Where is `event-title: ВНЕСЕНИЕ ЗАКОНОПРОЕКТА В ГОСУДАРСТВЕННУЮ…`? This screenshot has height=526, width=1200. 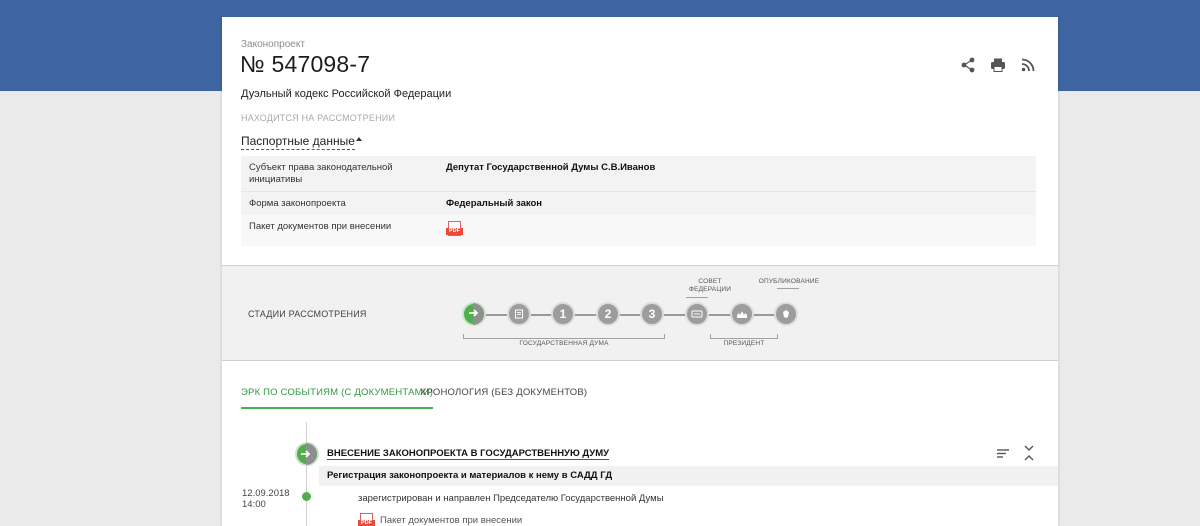
event-title: ВНЕСЕНИЕ ЗАКОНОПРОЕКТА В ГОСУДАРСТВЕННУЮ… is located at coordinates (468, 454).